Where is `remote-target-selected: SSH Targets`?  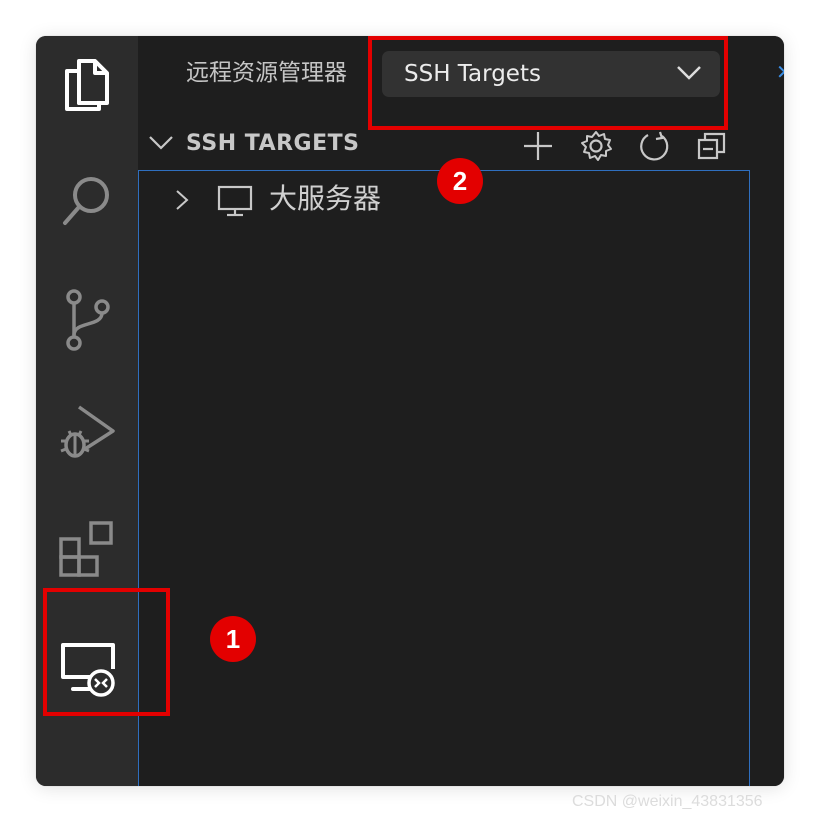
remote-target-selected: SSH Targets is located at coordinates (472, 74).